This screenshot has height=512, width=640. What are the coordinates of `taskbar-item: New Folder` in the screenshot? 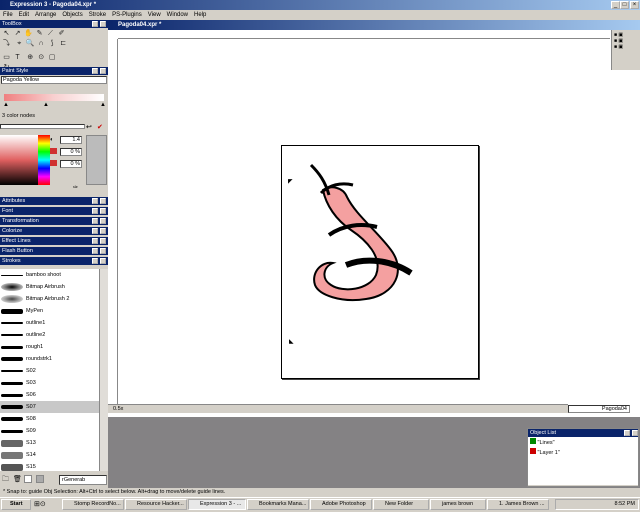 It's located at (401, 504).